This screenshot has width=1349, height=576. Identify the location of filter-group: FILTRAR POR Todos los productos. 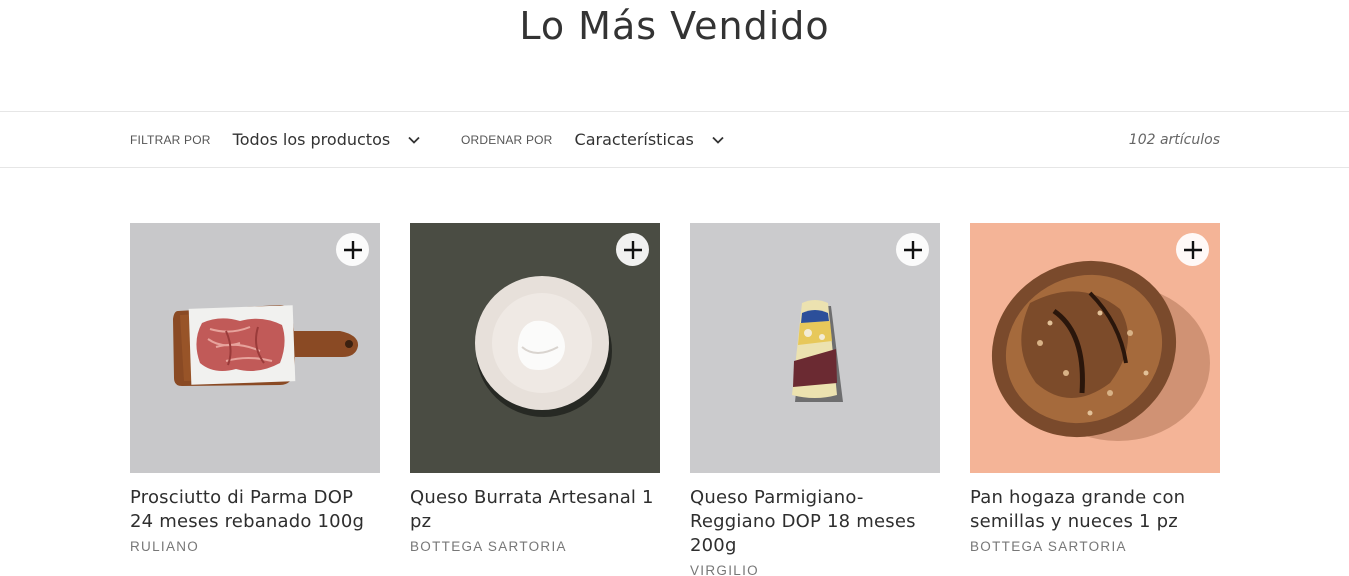
(275, 139).